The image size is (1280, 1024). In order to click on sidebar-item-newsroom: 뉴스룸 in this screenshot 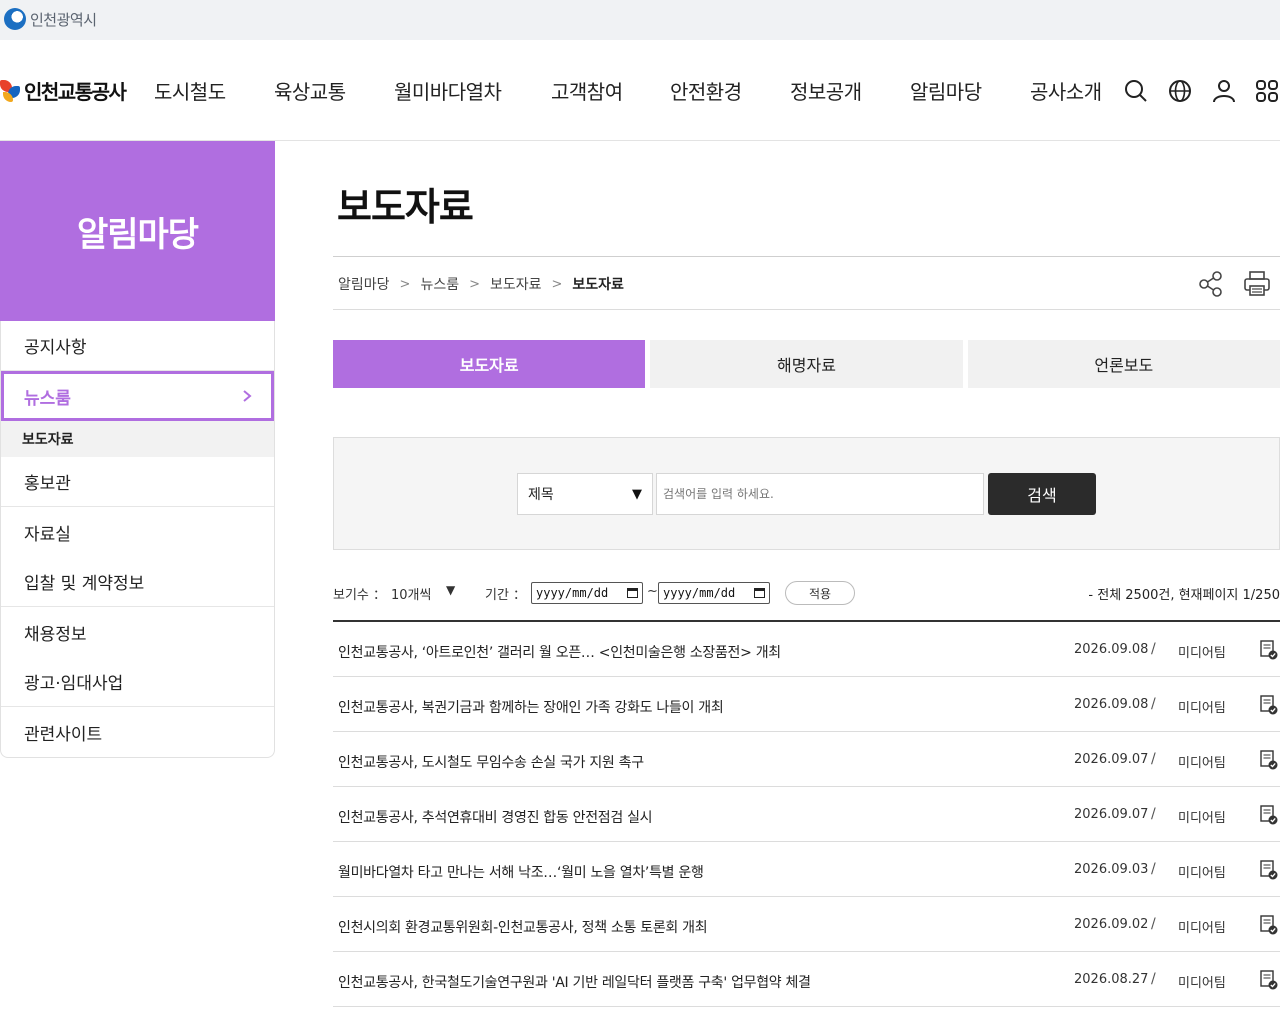, I will do `click(137, 396)`.